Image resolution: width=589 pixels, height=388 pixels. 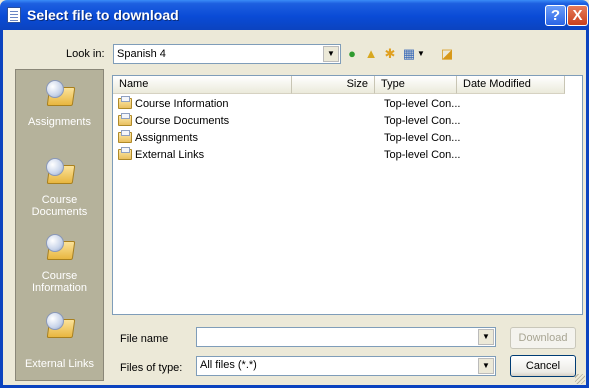 What do you see at coordinates (580, 379) in the screenshot?
I see `resize-grip-icon` at bounding box center [580, 379].